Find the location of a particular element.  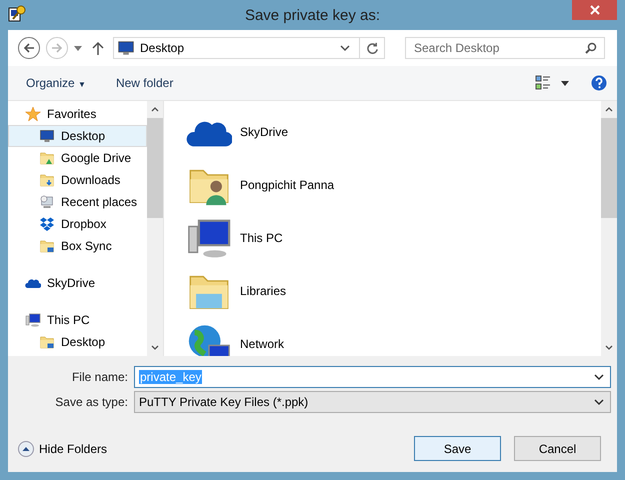

star-icon is located at coordinates (33, 114).